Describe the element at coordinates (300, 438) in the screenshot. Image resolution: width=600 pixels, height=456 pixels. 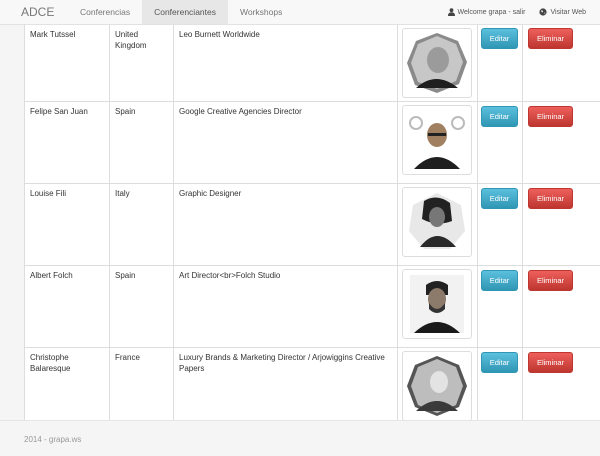
I see `footer: 2014 - grapa.ws` at that location.